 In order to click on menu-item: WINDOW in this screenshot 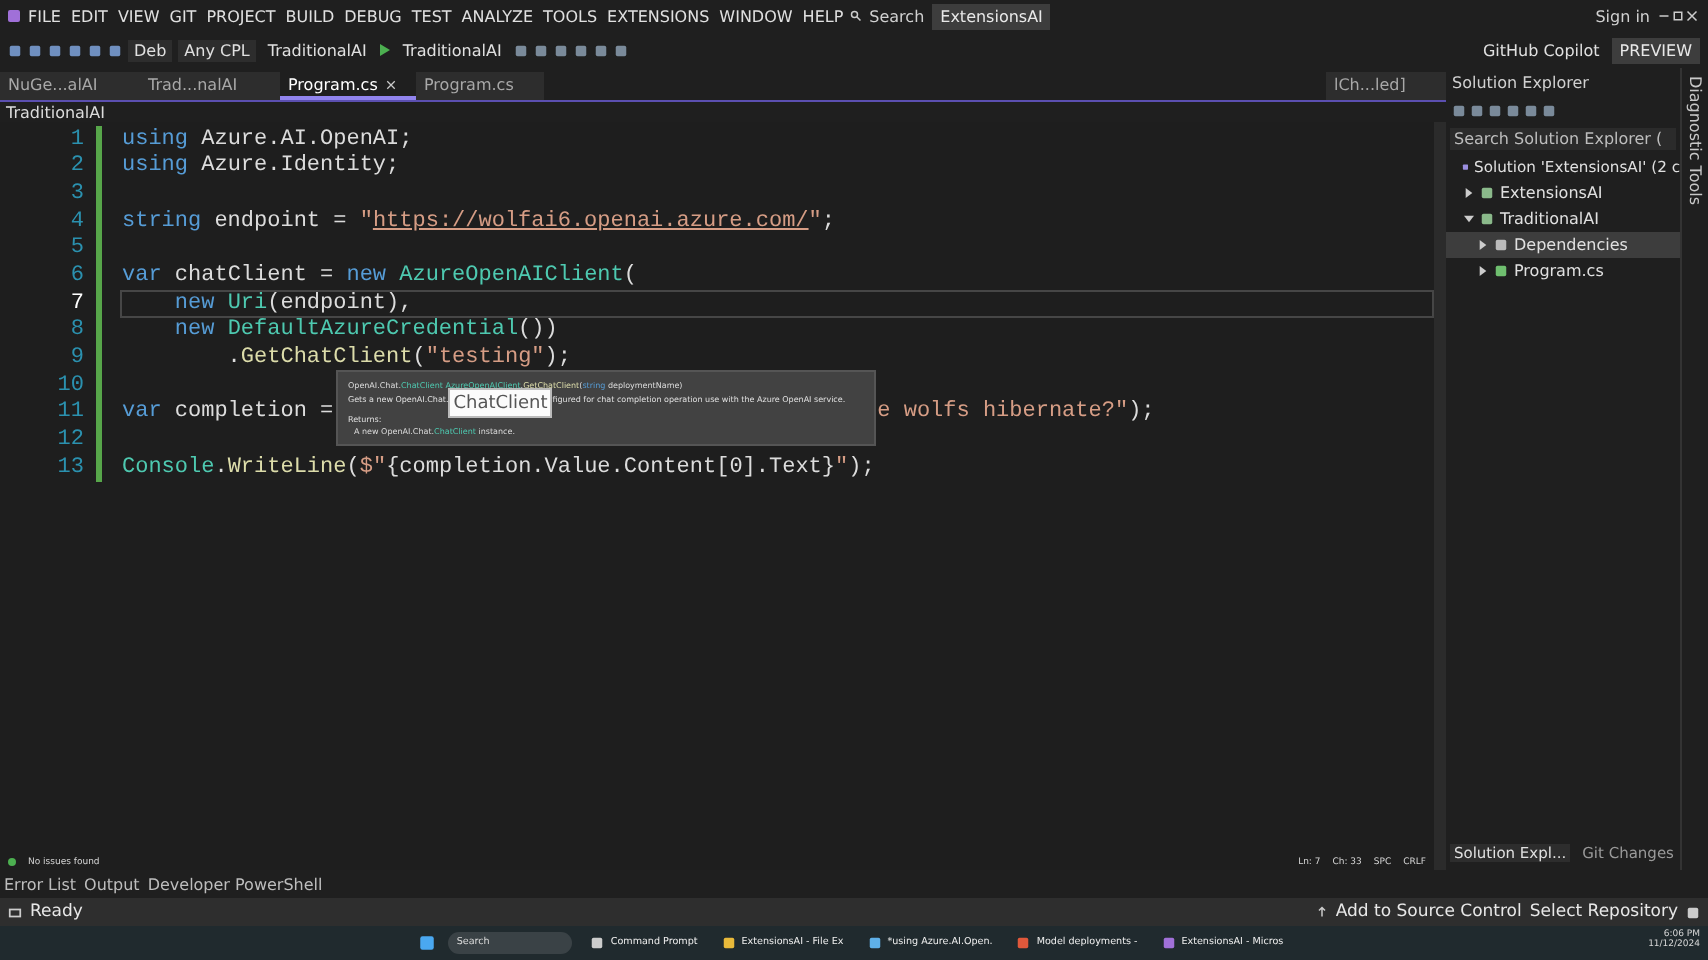, I will do `click(756, 16)`.